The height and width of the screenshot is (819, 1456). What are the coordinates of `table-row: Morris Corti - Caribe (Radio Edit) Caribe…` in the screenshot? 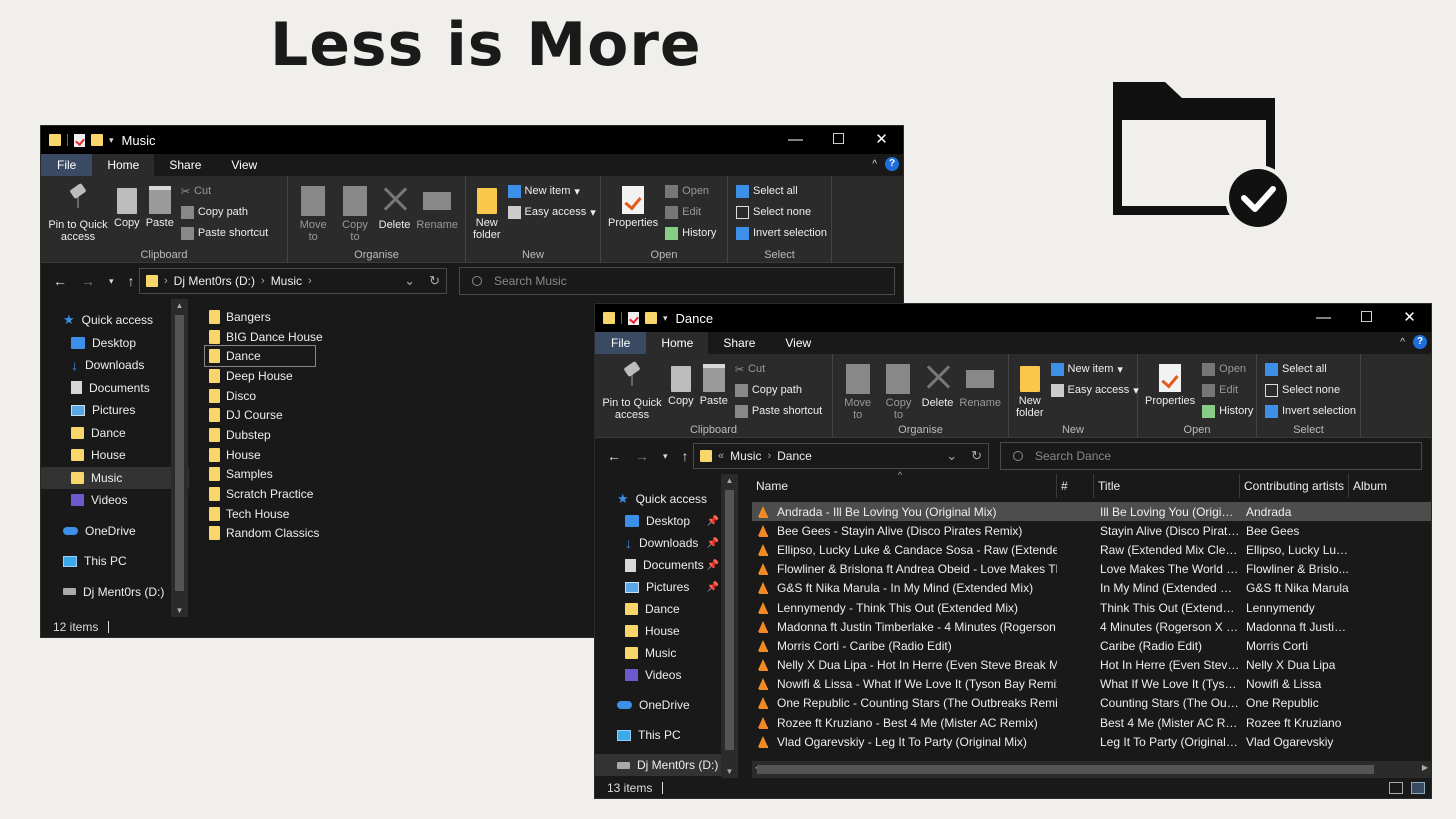 It's located at (1091, 645).